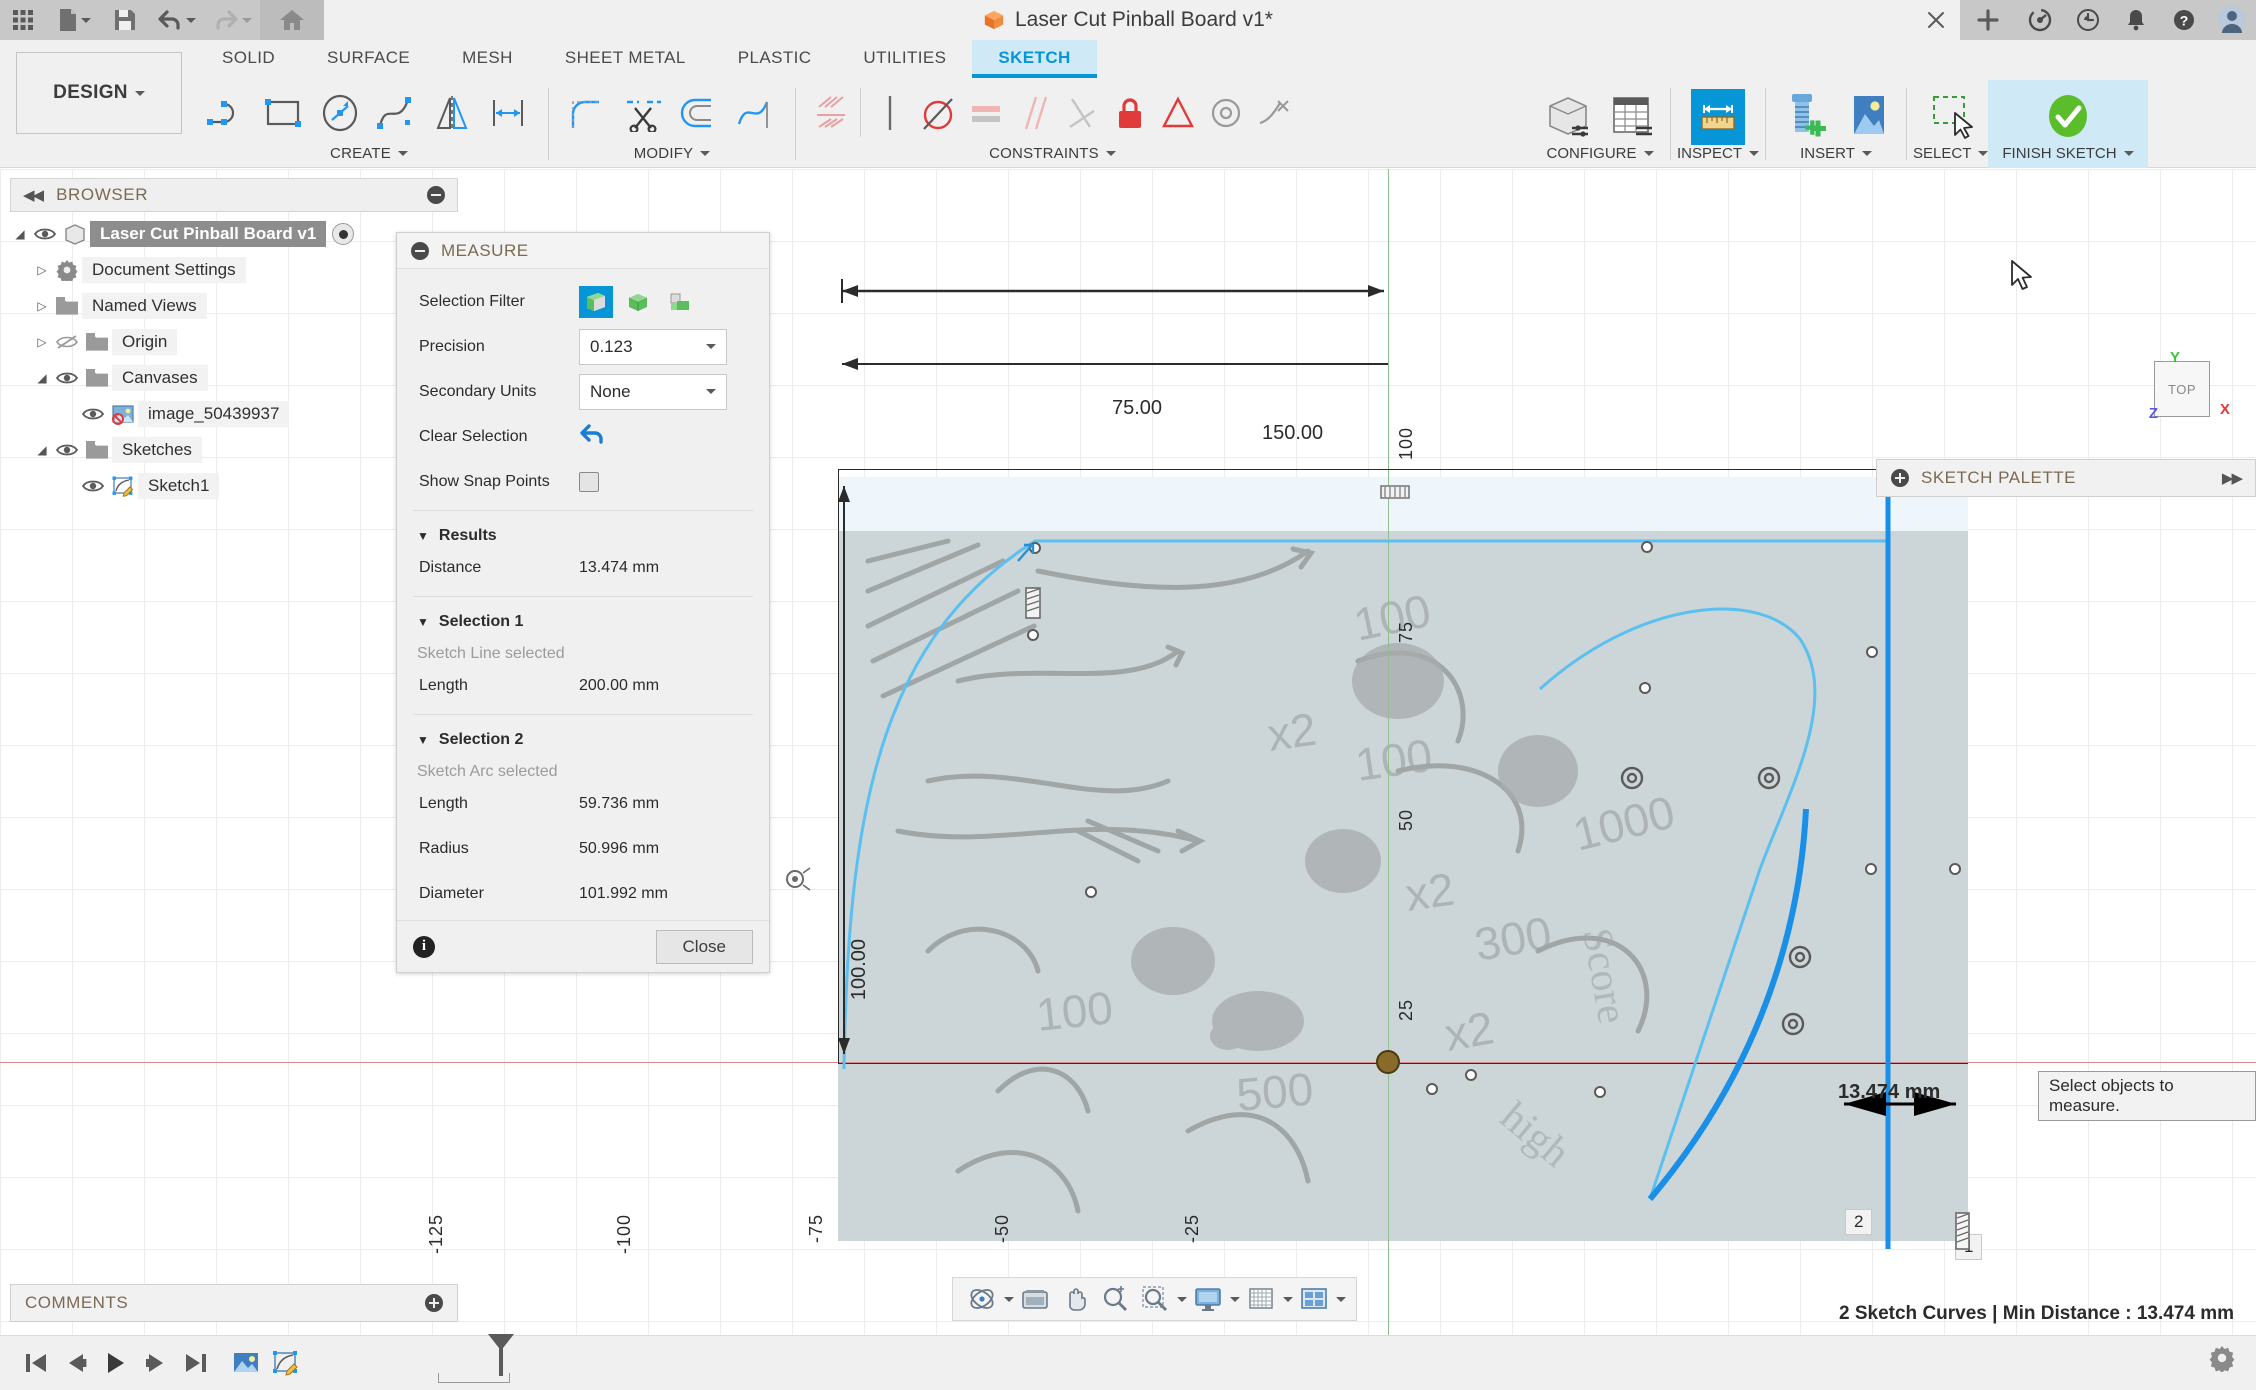  I want to click on tree-item-named-views: ▷ Named Views, so click(234, 306).